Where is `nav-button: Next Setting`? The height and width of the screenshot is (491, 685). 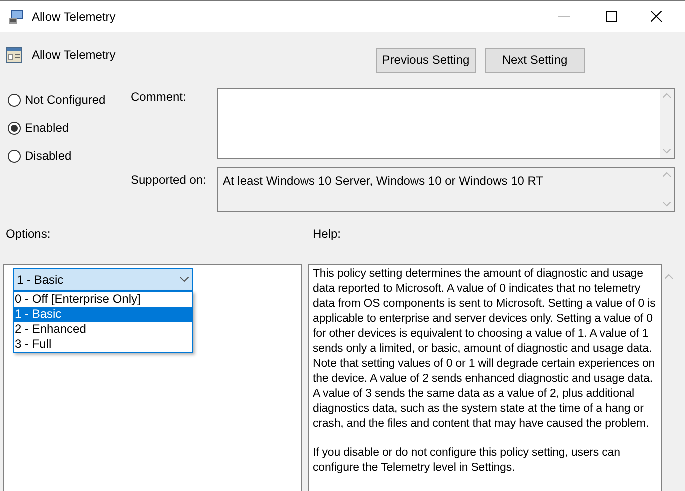 nav-button: Next Setting is located at coordinates (535, 60).